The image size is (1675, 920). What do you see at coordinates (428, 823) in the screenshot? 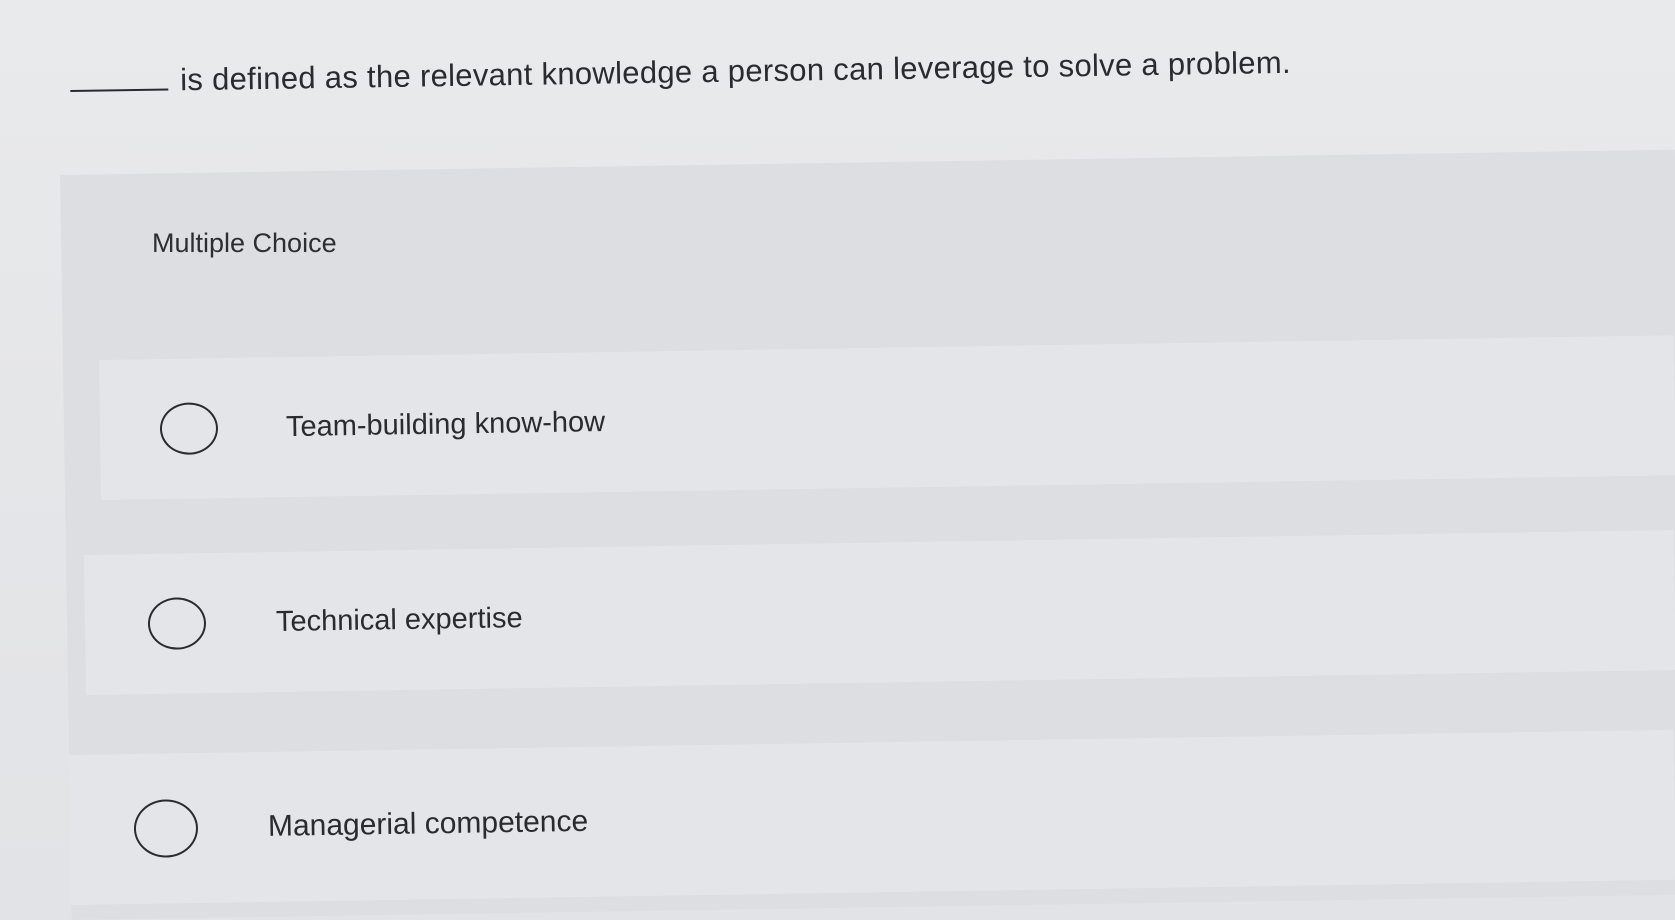
I see `answer-option-label: Managerial competence` at bounding box center [428, 823].